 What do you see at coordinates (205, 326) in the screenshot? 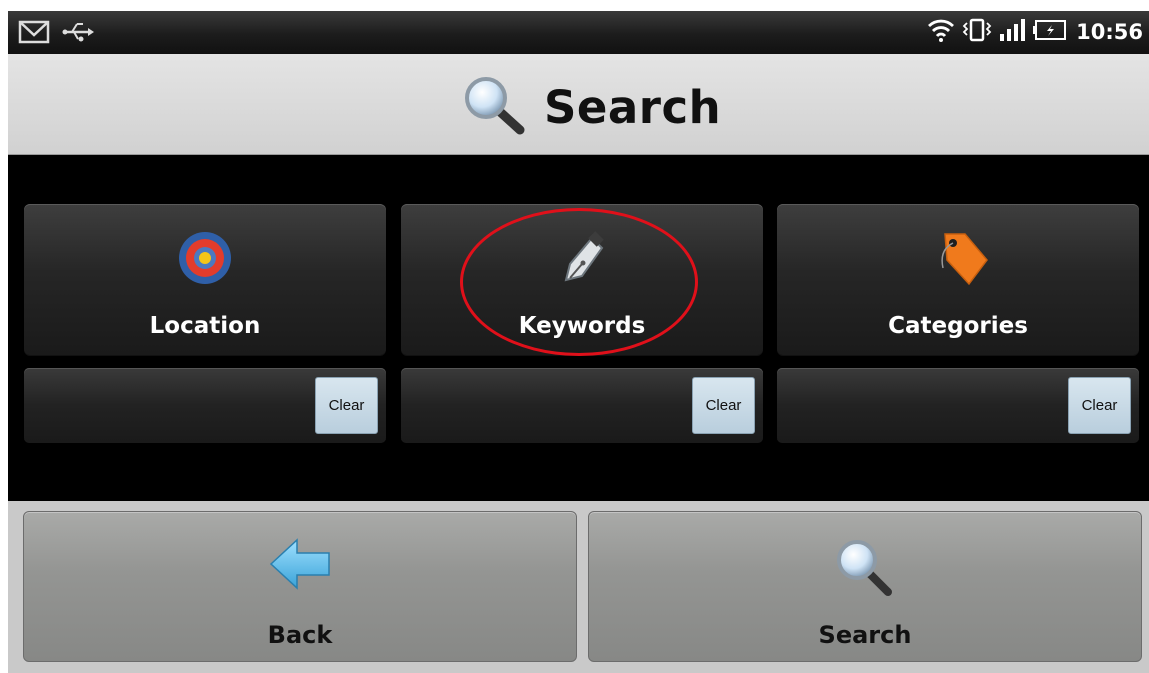
I see `location-label: Location` at bounding box center [205, 326].